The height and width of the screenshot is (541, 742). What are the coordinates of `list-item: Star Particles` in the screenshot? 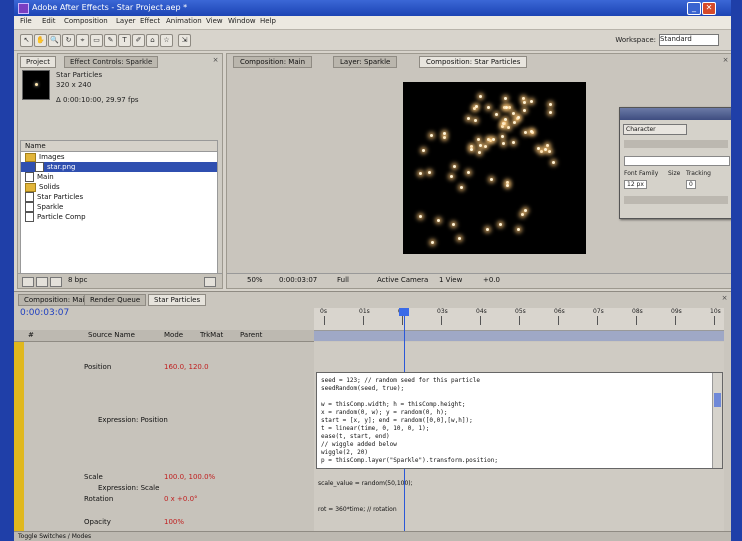 It's located at (119, 197).